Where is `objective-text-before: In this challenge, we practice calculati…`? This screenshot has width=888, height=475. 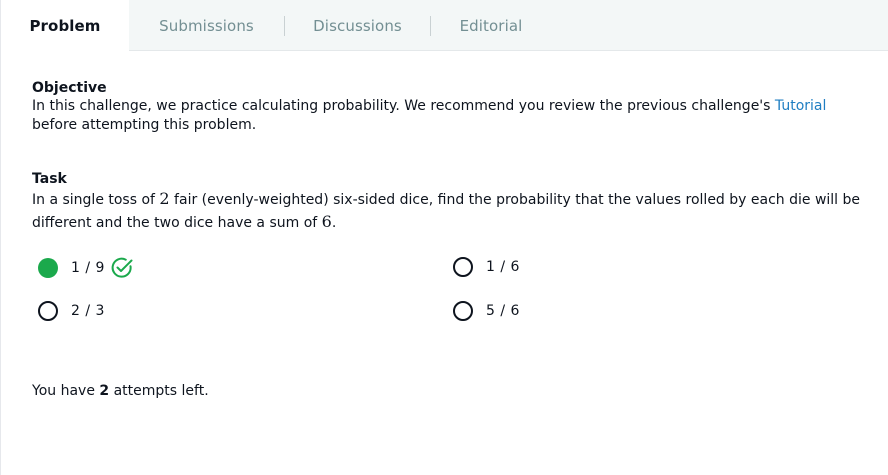 objective-text-before: In this challenge, we practice calculati… is located at coordinates (403, 106).